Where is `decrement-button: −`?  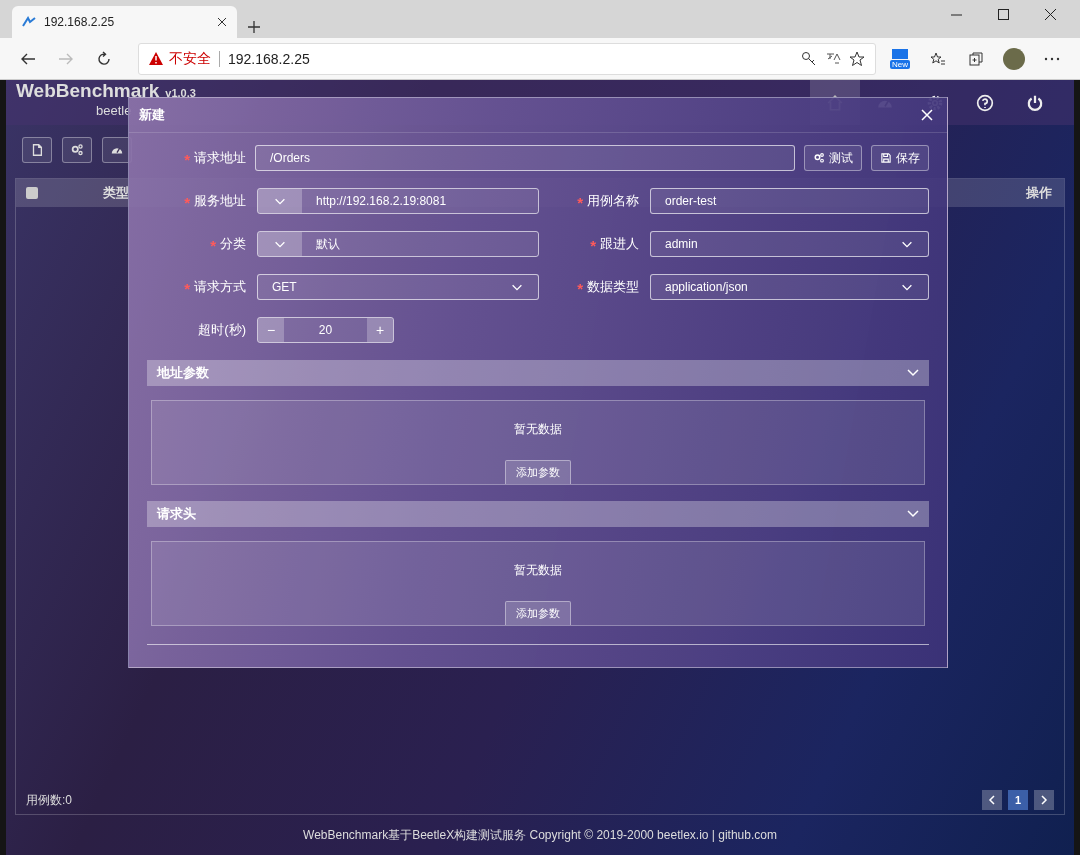
decrement-button: − is located at coordinates (271, 330).